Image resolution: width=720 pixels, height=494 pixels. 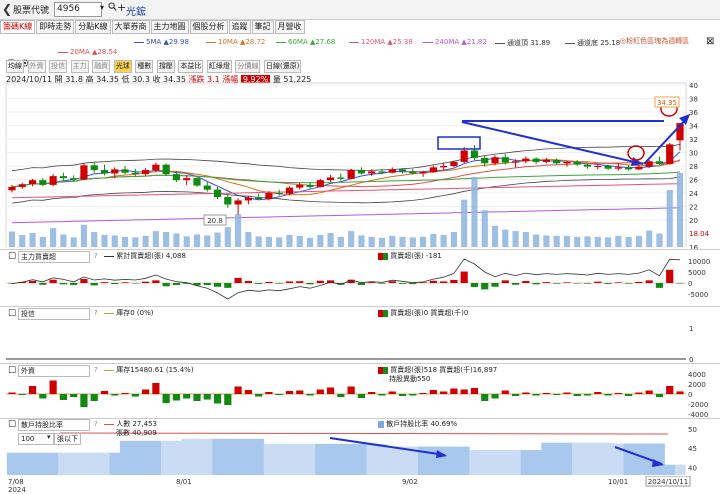 What do you see at coordinates (78, 9) in the screenshot?
I see `stock-code-input: 4956` at bounding box center [78, 9].